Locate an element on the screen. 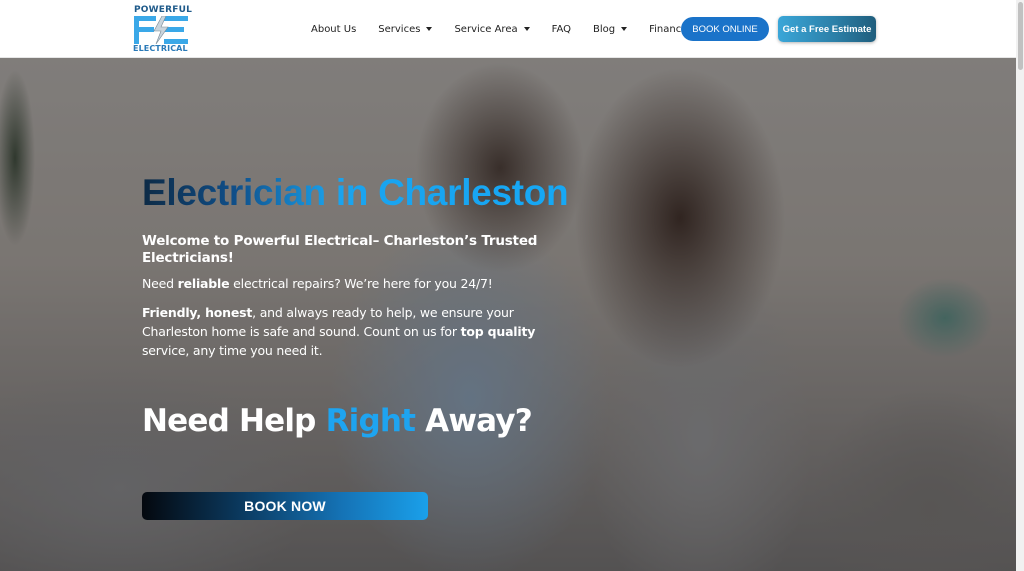 The image size is (1024, 571). nav-blog: Blog is located at coordinates (610, 29).